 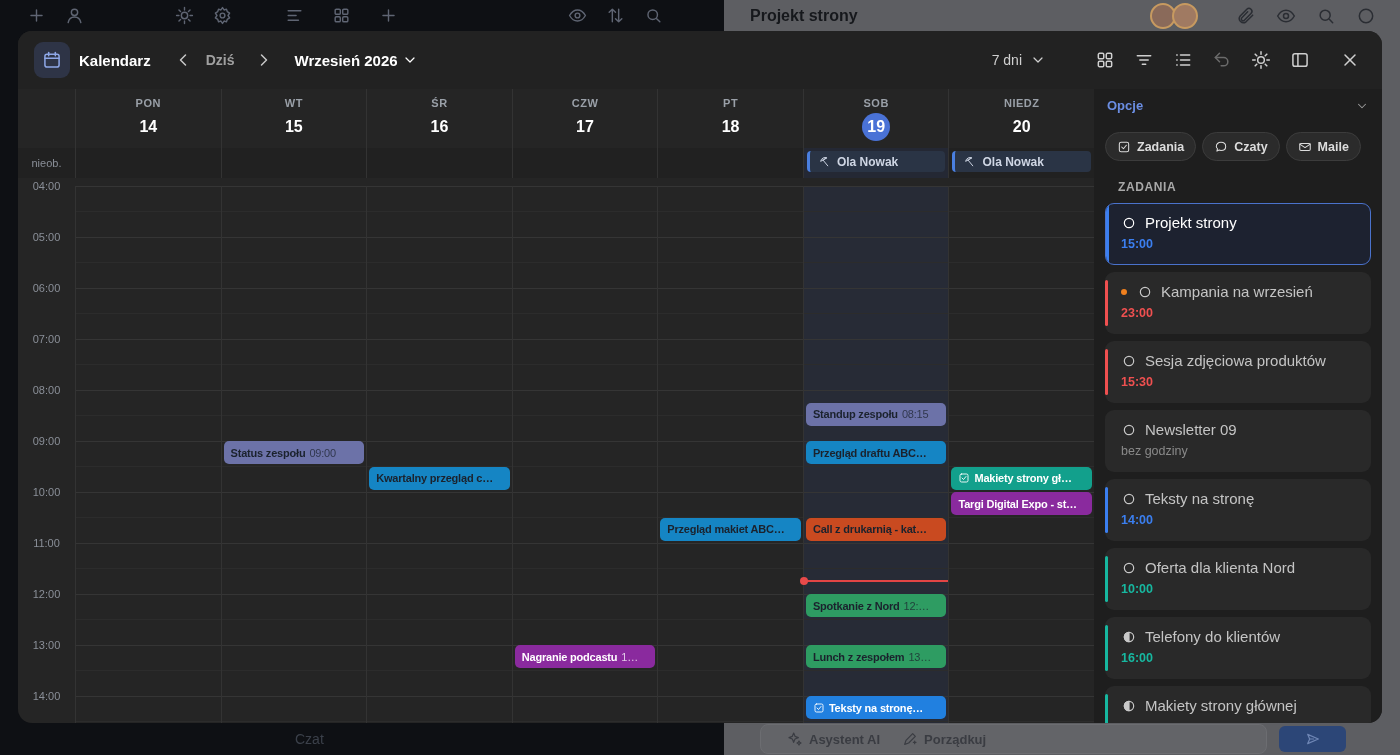 What do you see at coordinates (585, 127) in the screenshot?
I see `date-label: 17` at bounding box center [585, 127].